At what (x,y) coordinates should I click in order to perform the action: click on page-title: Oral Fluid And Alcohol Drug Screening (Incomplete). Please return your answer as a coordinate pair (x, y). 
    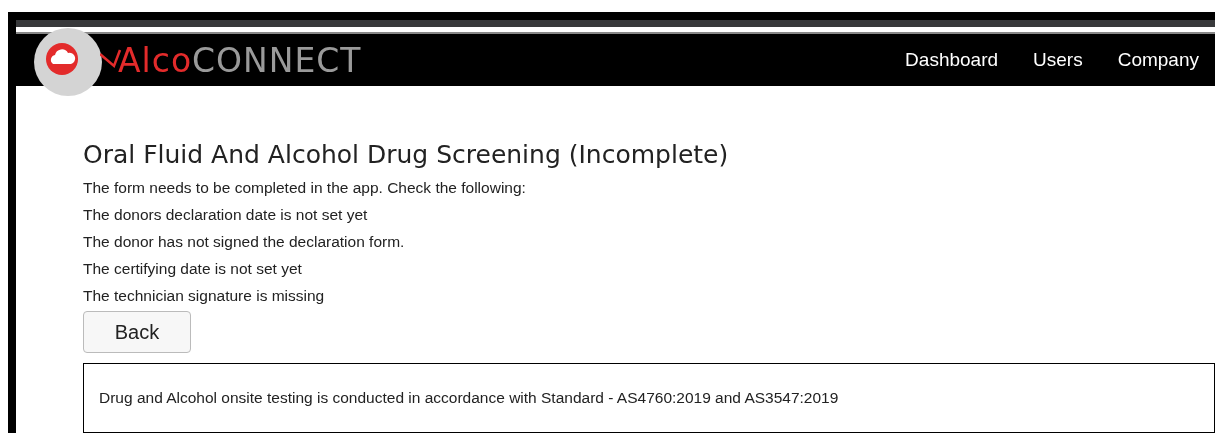
    Looking at the image, I should click on (406, 155).